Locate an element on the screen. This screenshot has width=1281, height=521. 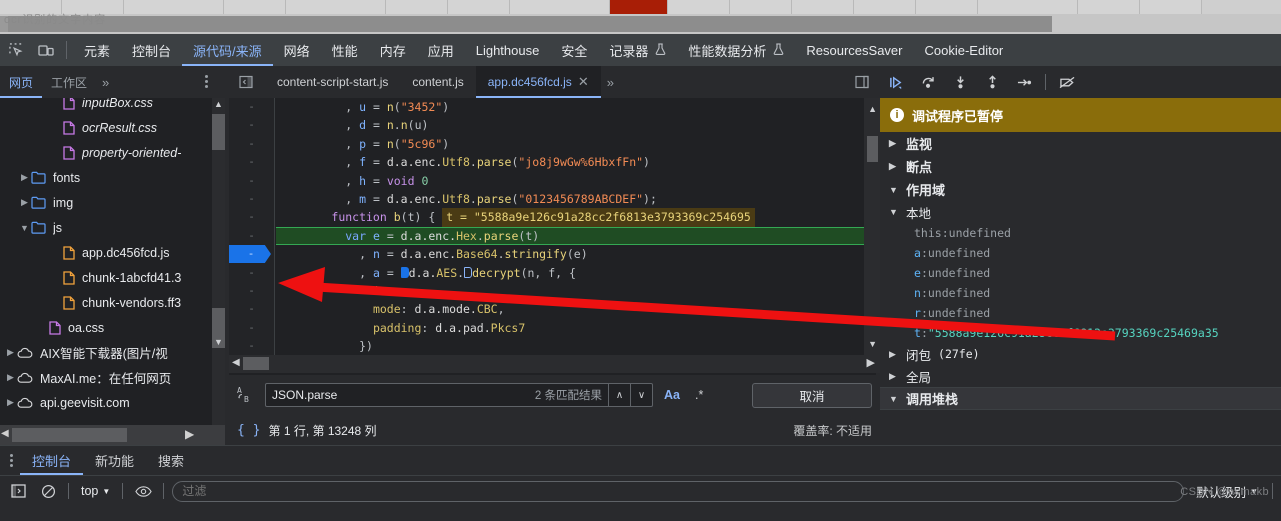
editor-scroll-up-icon: ▲ is located at coordinates (872, 109).